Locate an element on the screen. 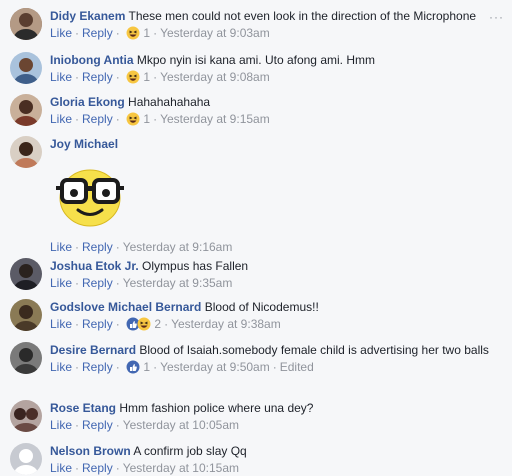 This screenshot has width=512, height=476. reaction-count: 2 is located at coordinates (157, 324).